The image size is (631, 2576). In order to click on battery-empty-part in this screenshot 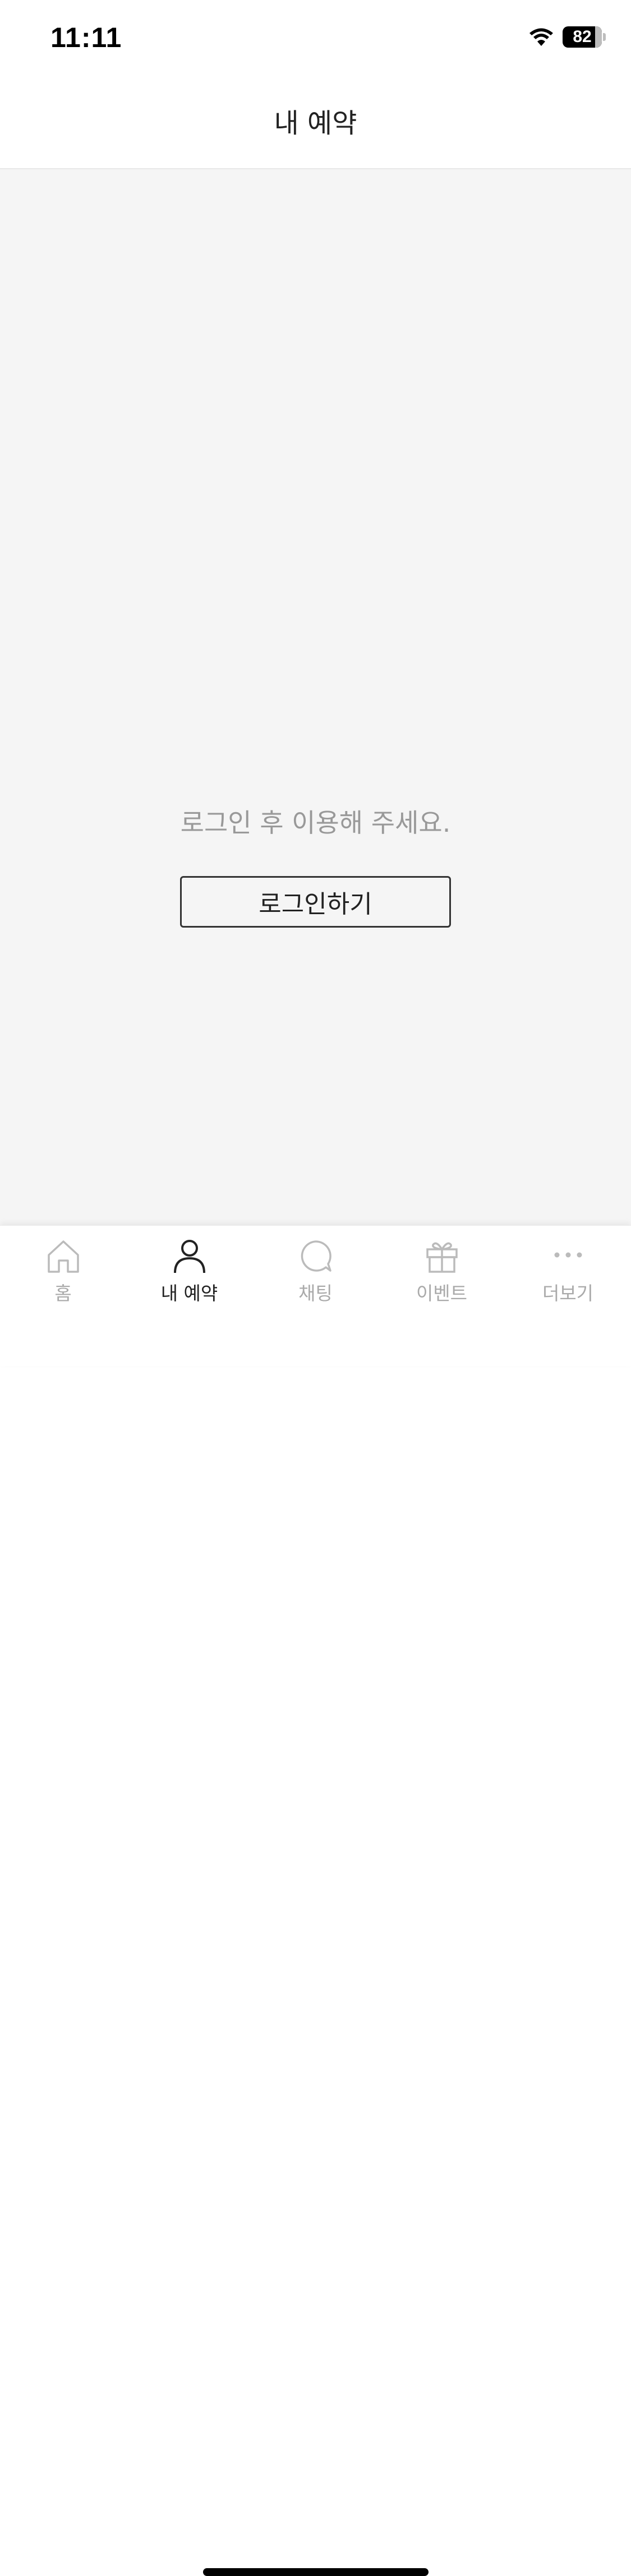, I will do `click(598, 37)`.